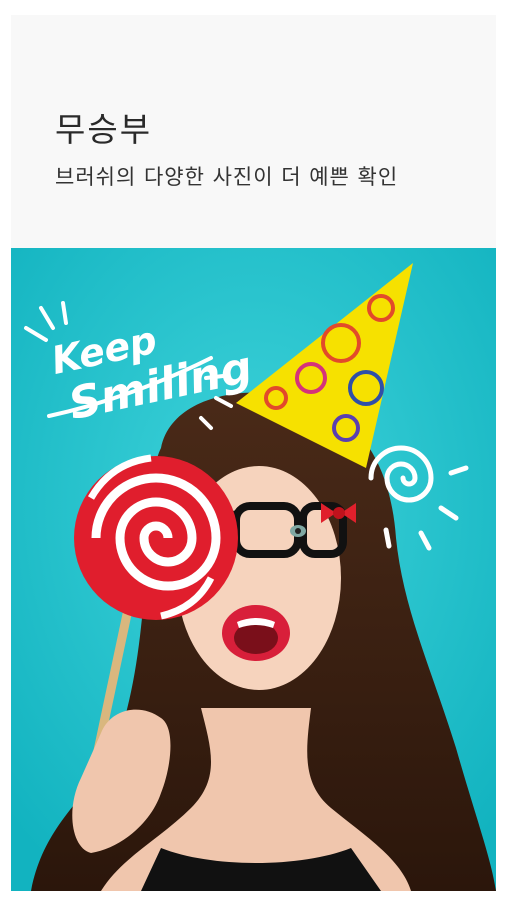  What do you see at coordinates (156, 537) in the screenshot?
I see `lollipop` at bounding box center [156, 537].